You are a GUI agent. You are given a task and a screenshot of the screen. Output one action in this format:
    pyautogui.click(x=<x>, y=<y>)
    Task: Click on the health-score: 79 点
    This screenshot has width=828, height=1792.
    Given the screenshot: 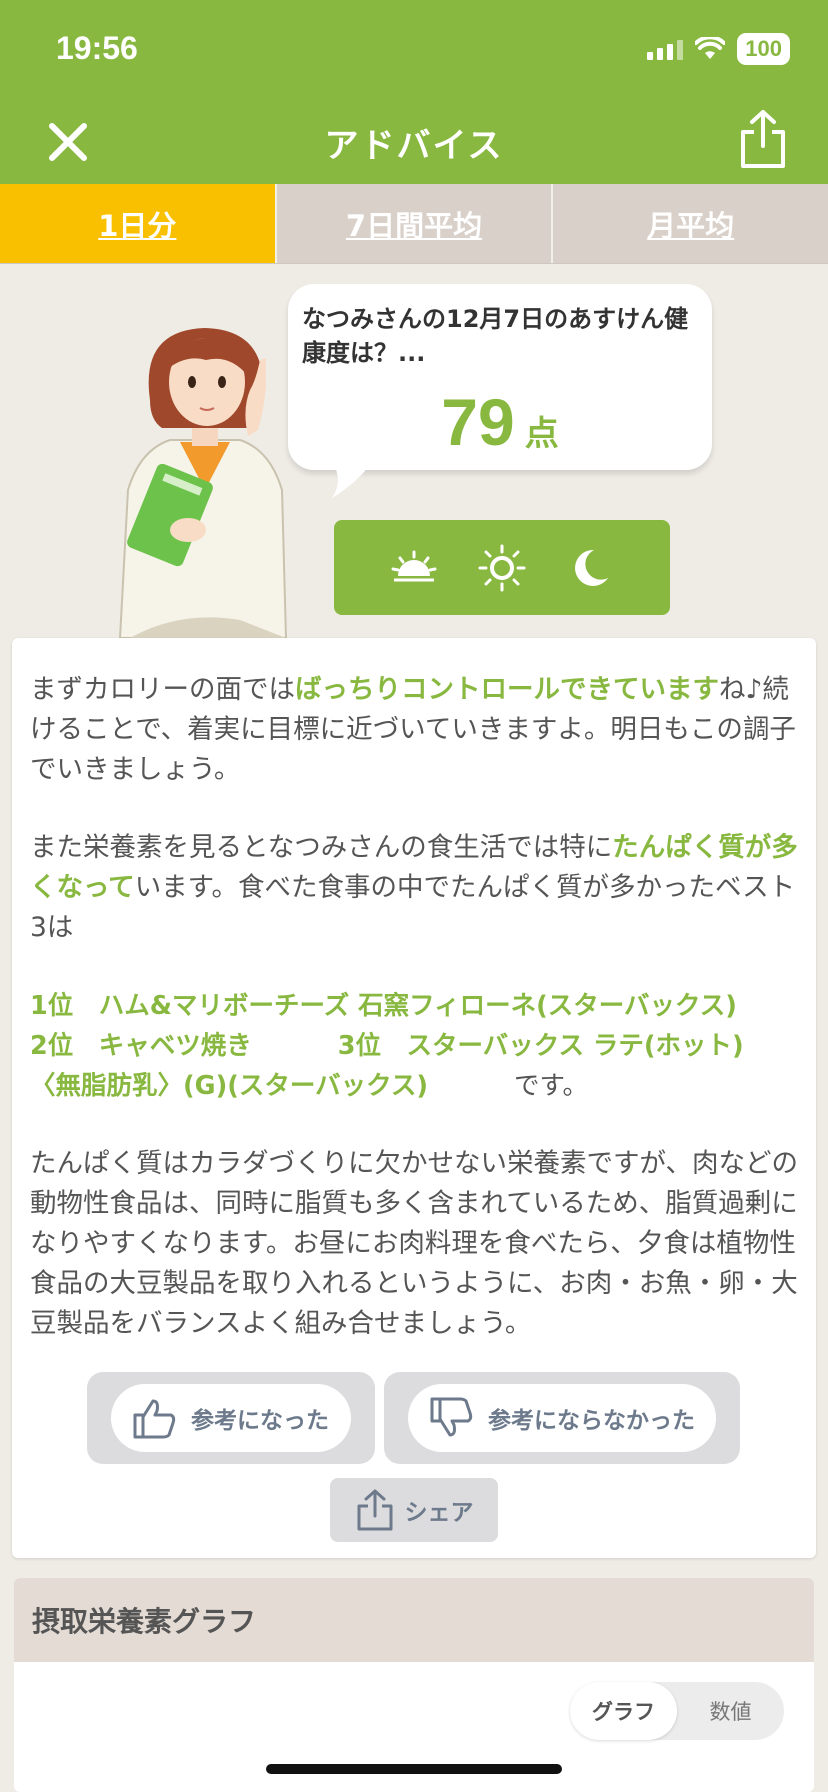 What is the action you would take?
    pyautogui.click(x=500, y=422)
    